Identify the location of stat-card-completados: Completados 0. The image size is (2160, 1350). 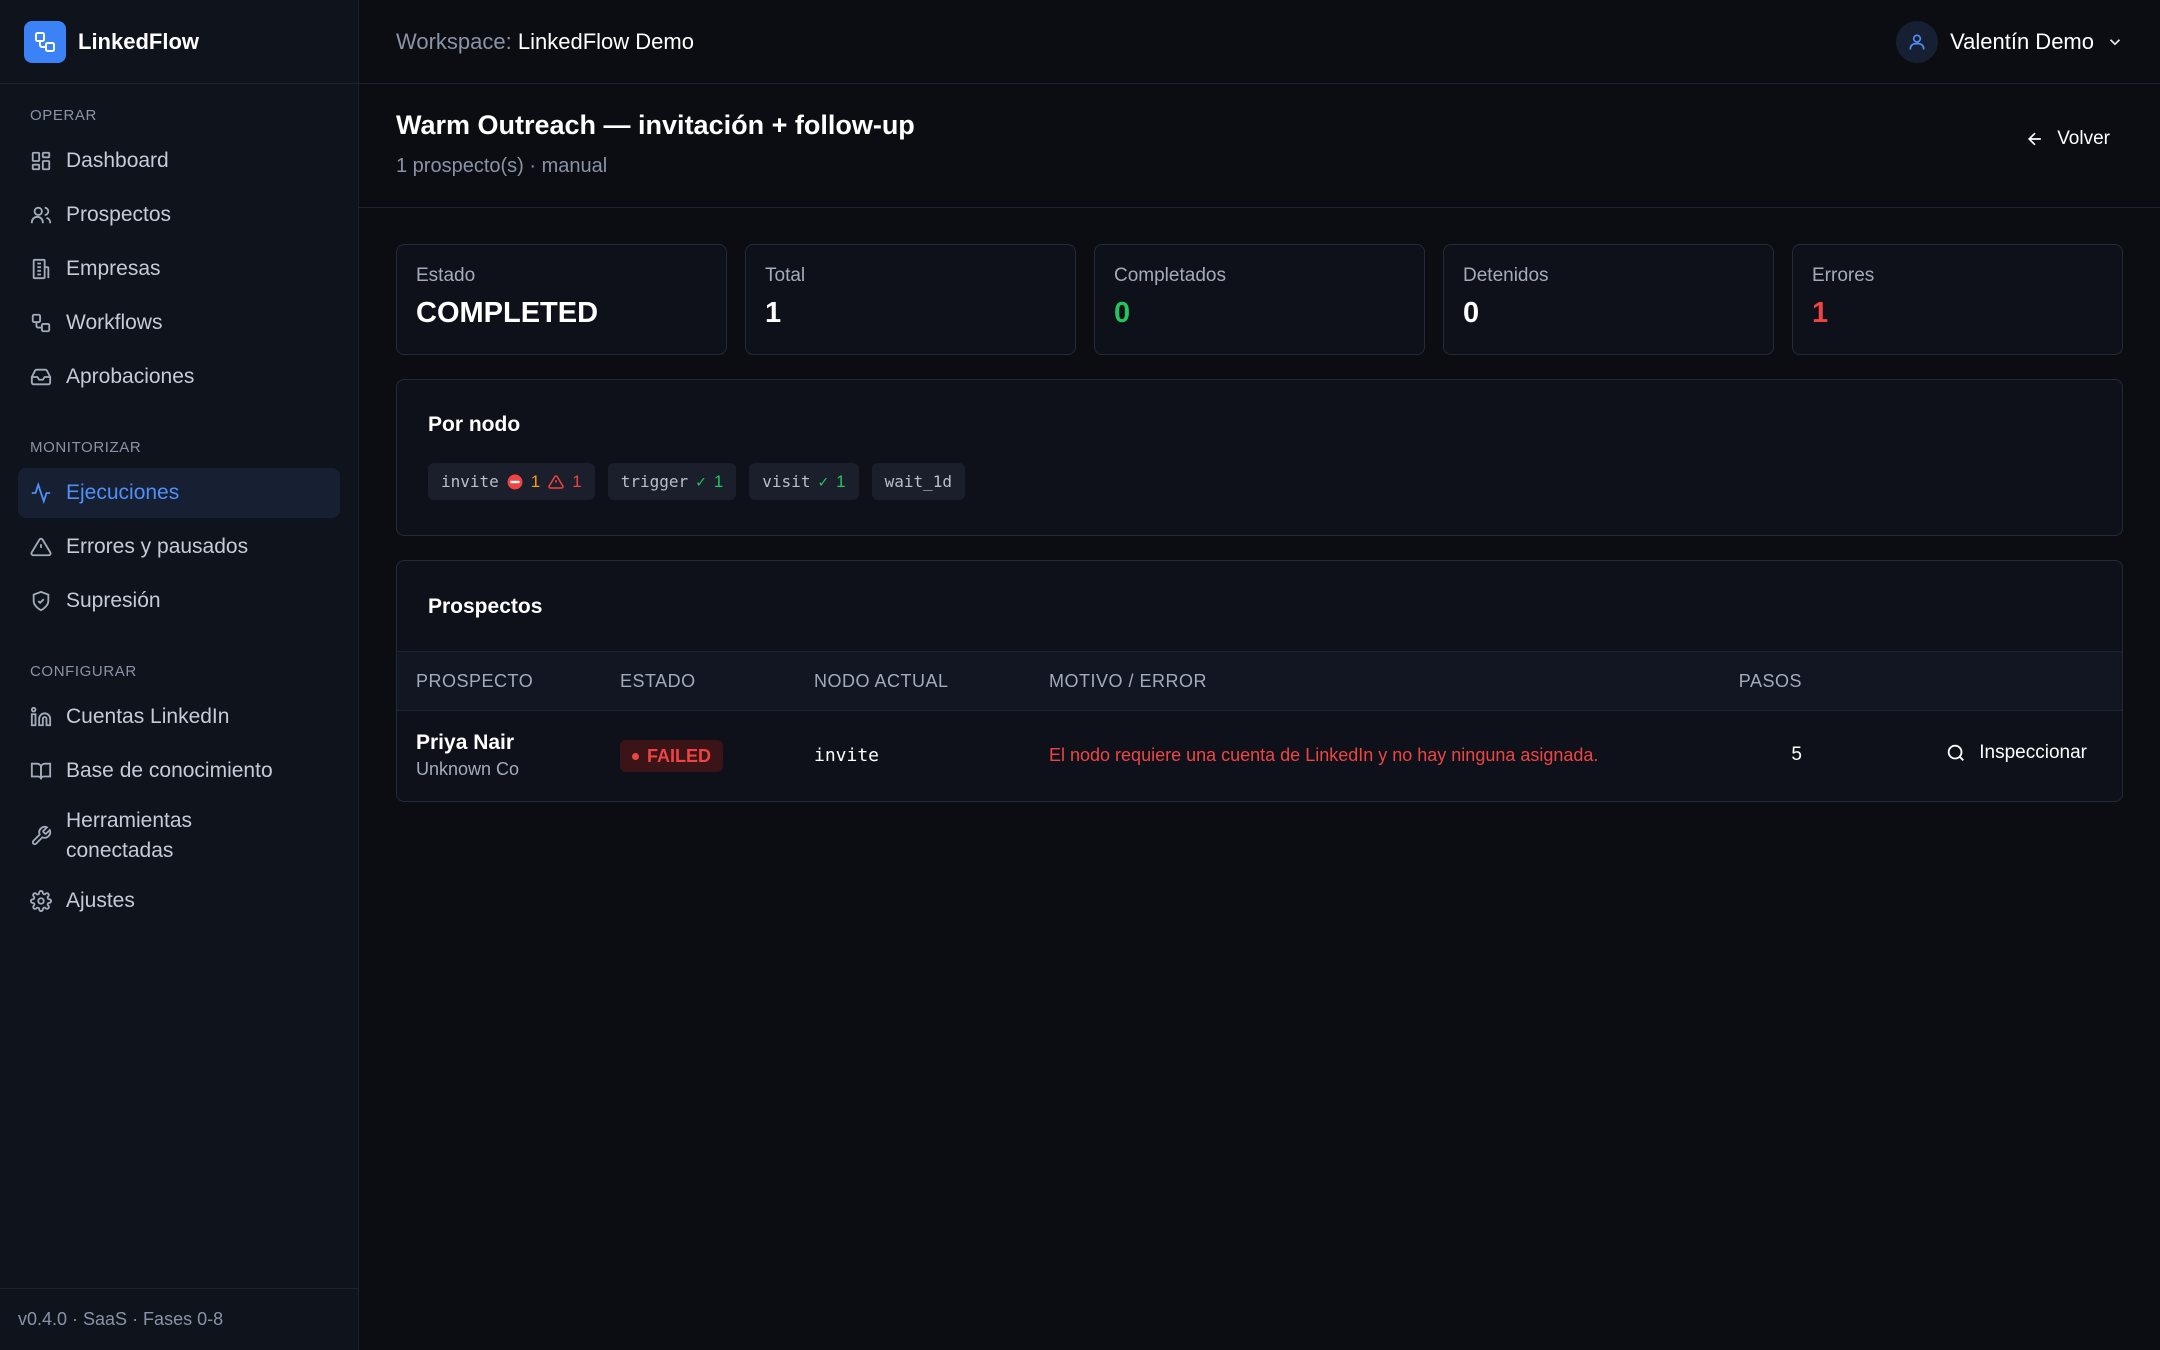
(1259, 299).